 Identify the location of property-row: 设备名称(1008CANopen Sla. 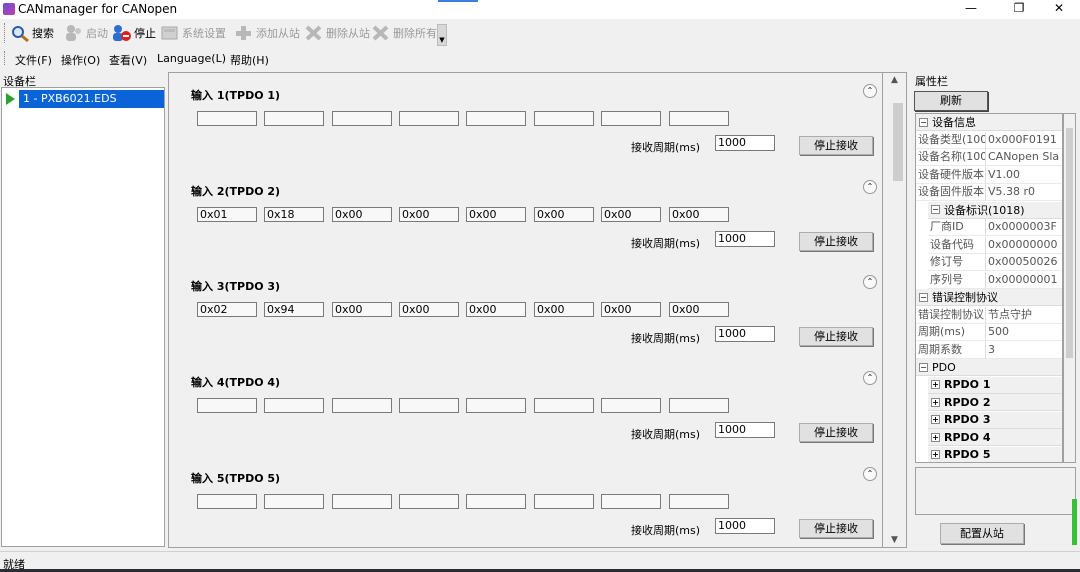
(989, 157).